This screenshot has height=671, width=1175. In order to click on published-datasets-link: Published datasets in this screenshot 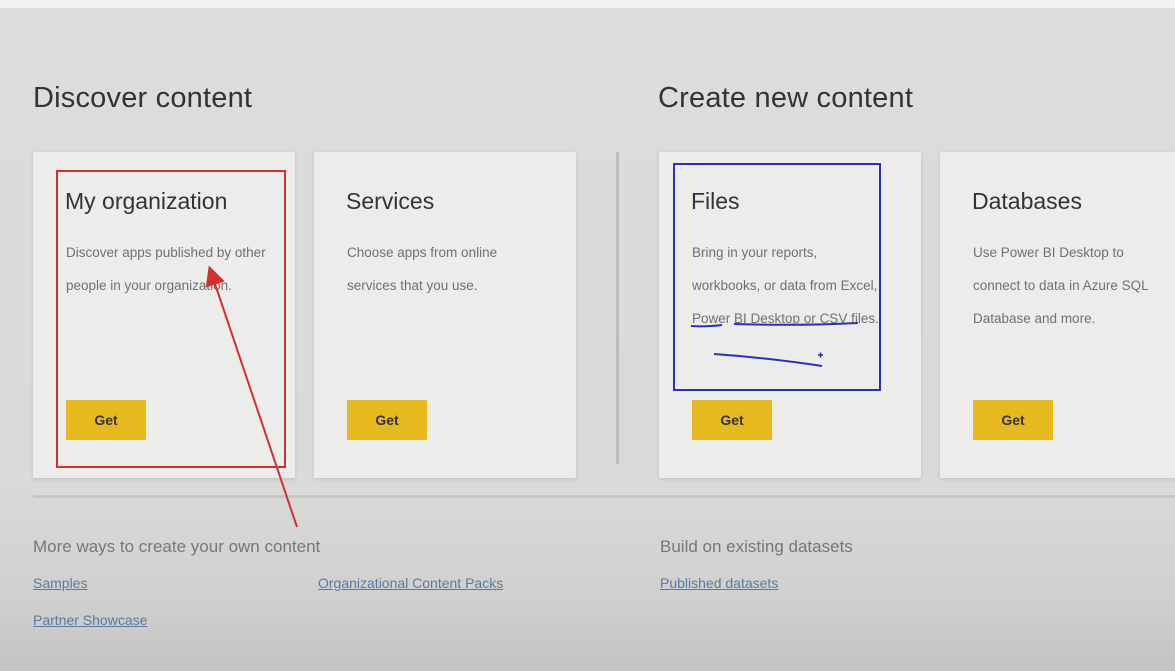, I will do `click(719, 583)`.